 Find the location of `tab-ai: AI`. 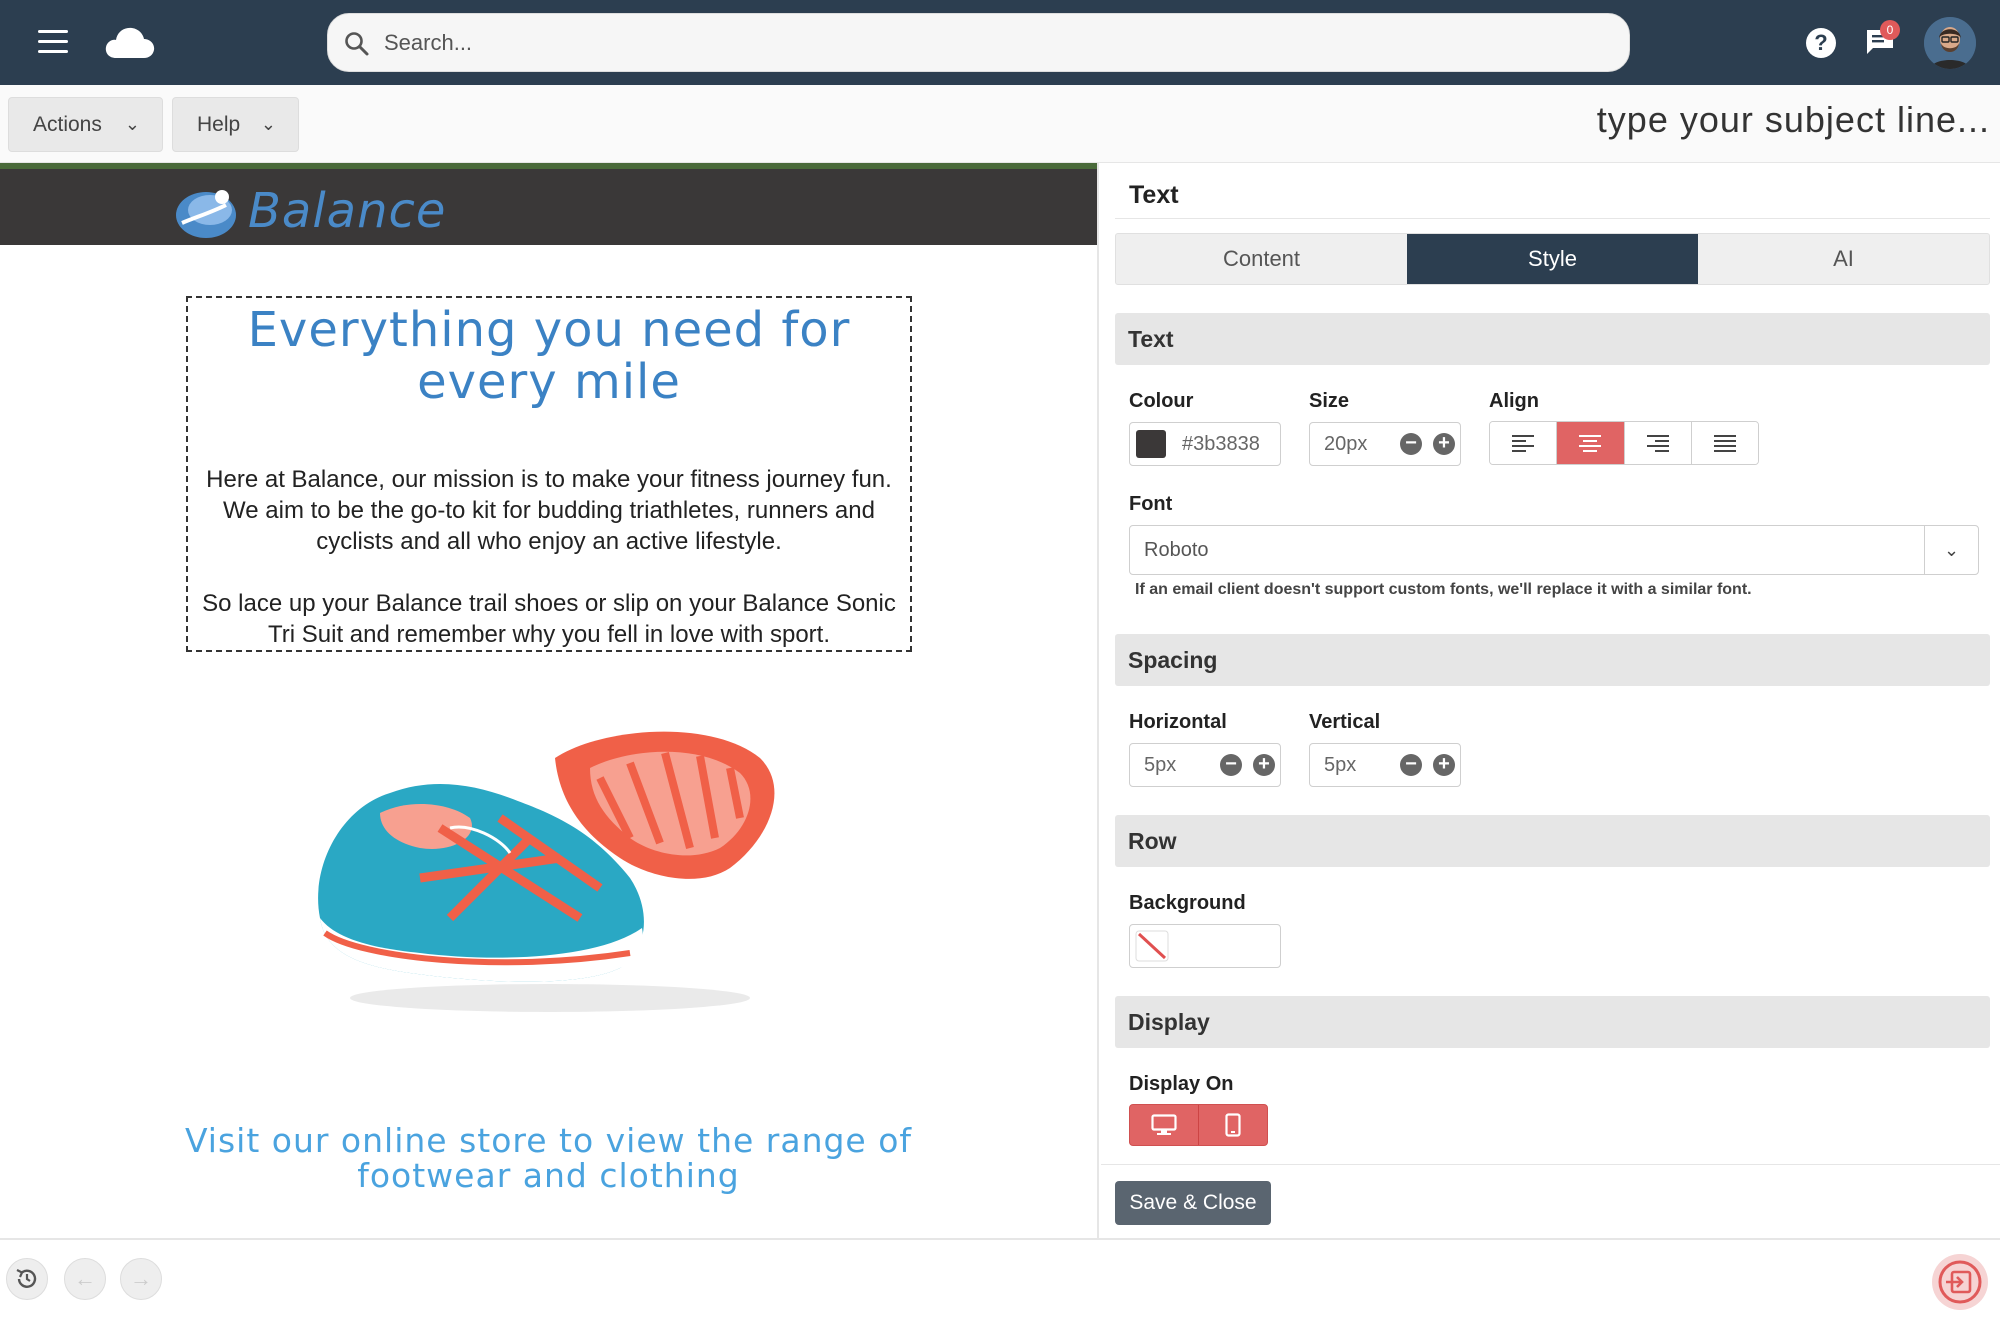

tab-ai: AI is located at coordinates (1843, 259).